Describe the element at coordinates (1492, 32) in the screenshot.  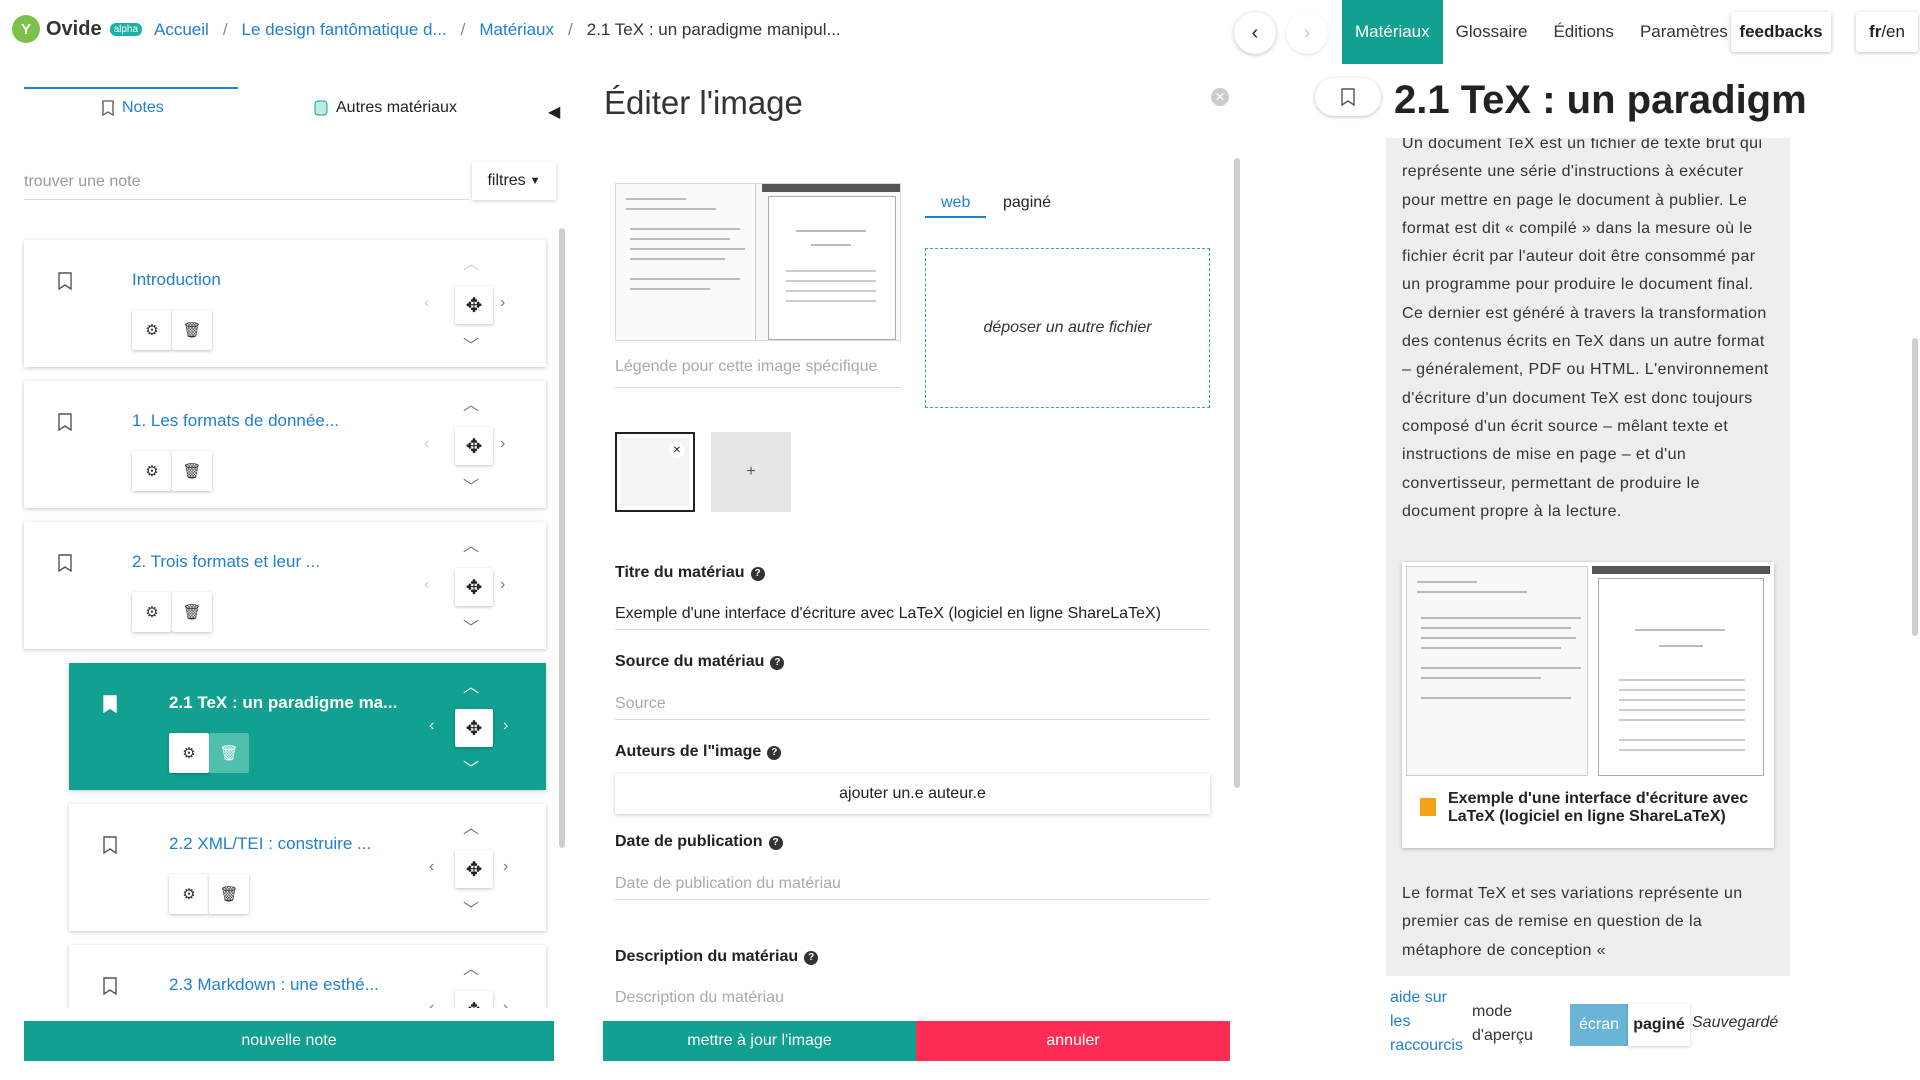
I see `tab-glossary: Glossaire` at that location.